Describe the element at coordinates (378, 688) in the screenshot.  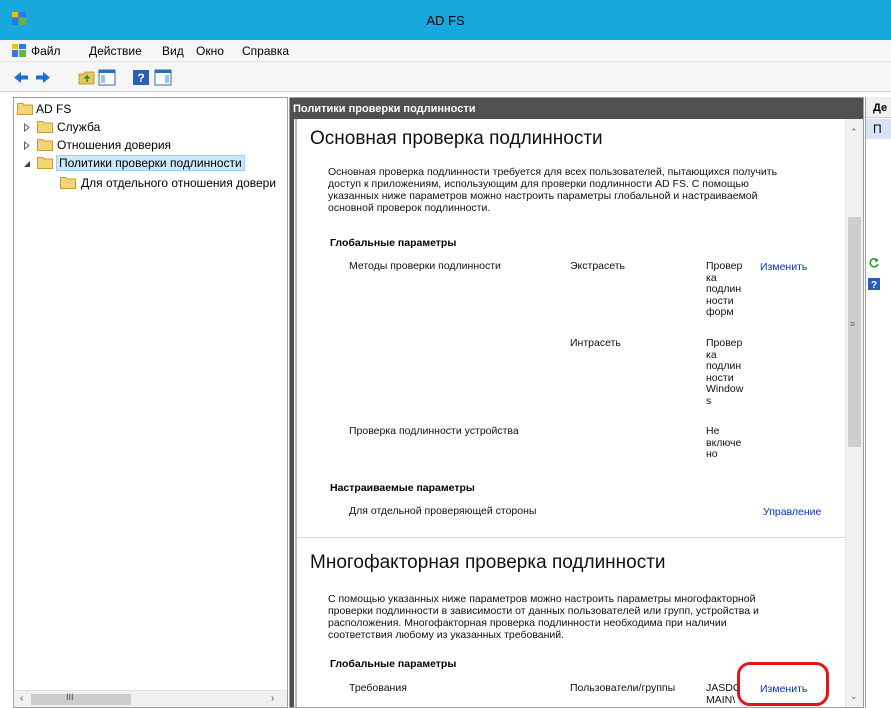
I see `requirements-label: Требования` at that location.